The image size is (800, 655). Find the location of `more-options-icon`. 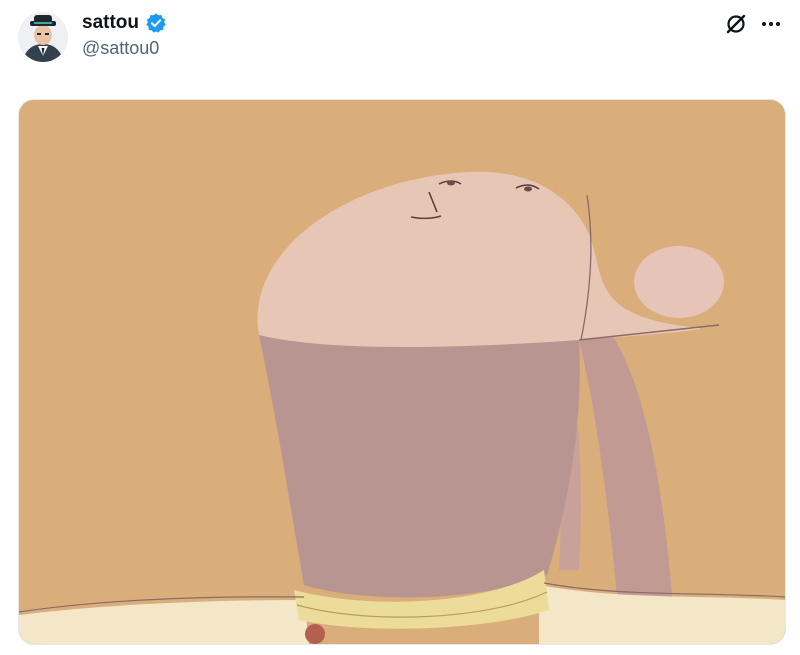

more-options-icon is located at coordinates (771, 24).